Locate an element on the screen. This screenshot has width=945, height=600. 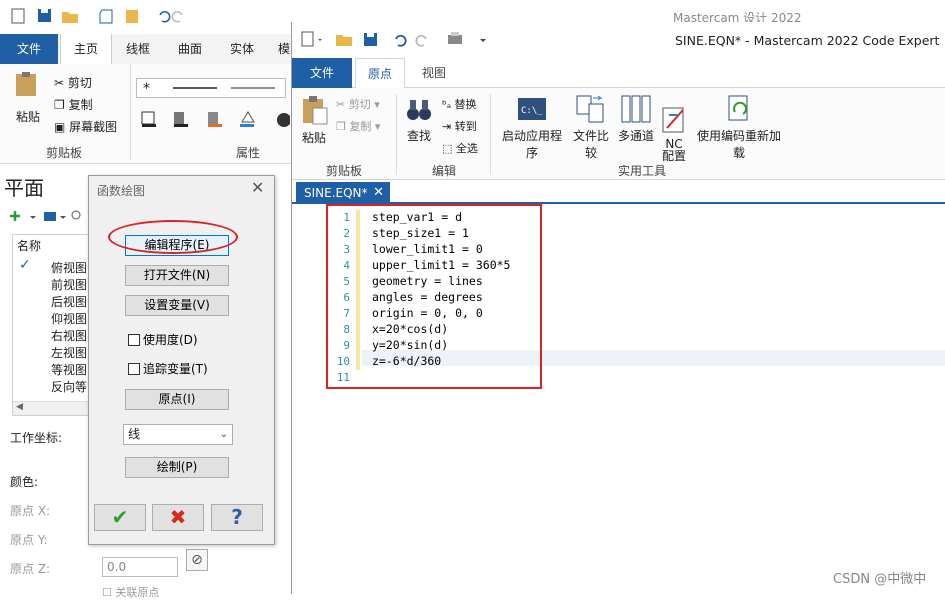
origin-z-input: 0.0 is located at coordinates (140, 567).